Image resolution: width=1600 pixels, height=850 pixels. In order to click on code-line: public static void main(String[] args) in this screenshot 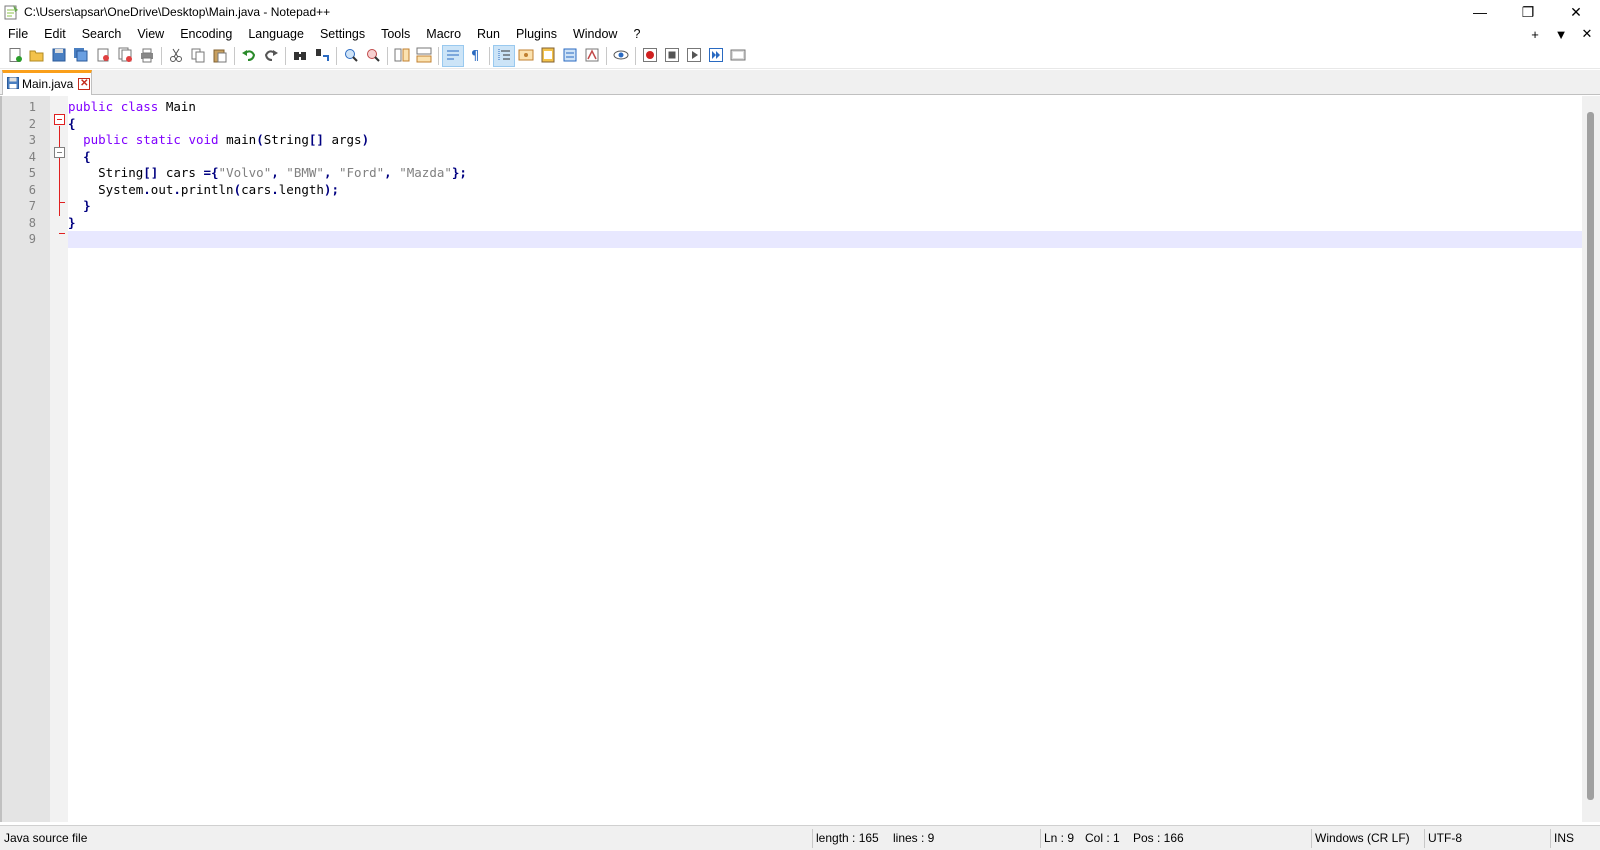, I will do `click(825, 140)`.